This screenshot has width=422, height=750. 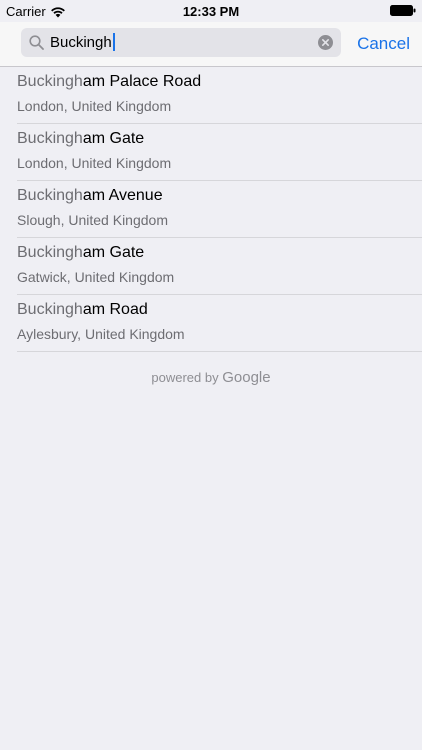 What do you see at coordinates (113, 42) in the screenshot?
I see `text-cursor` at bounding box center [113, 42].